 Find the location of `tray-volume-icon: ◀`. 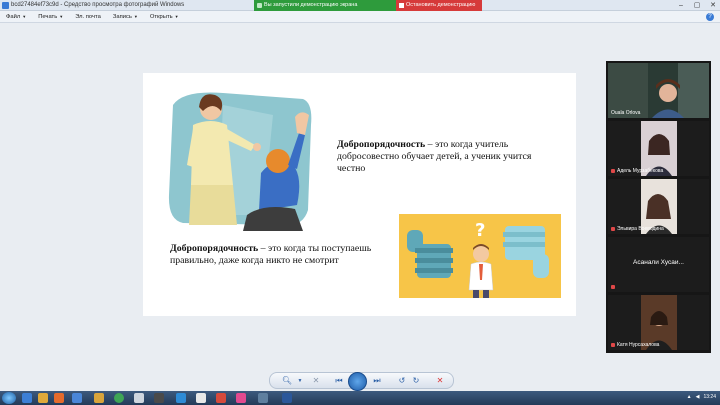

tray-volume-icon: ◀ is located at coordinates (698, 397).